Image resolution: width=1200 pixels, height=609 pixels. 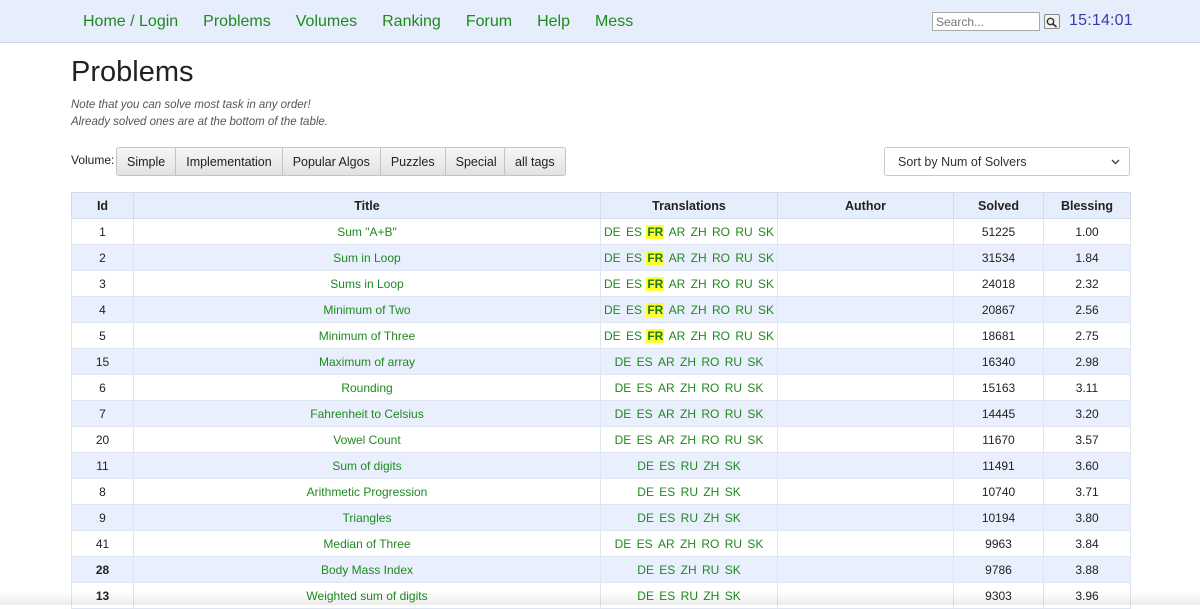 I want to click on volume-puzzles-button: Puzzles, so click(x=413, y=161).